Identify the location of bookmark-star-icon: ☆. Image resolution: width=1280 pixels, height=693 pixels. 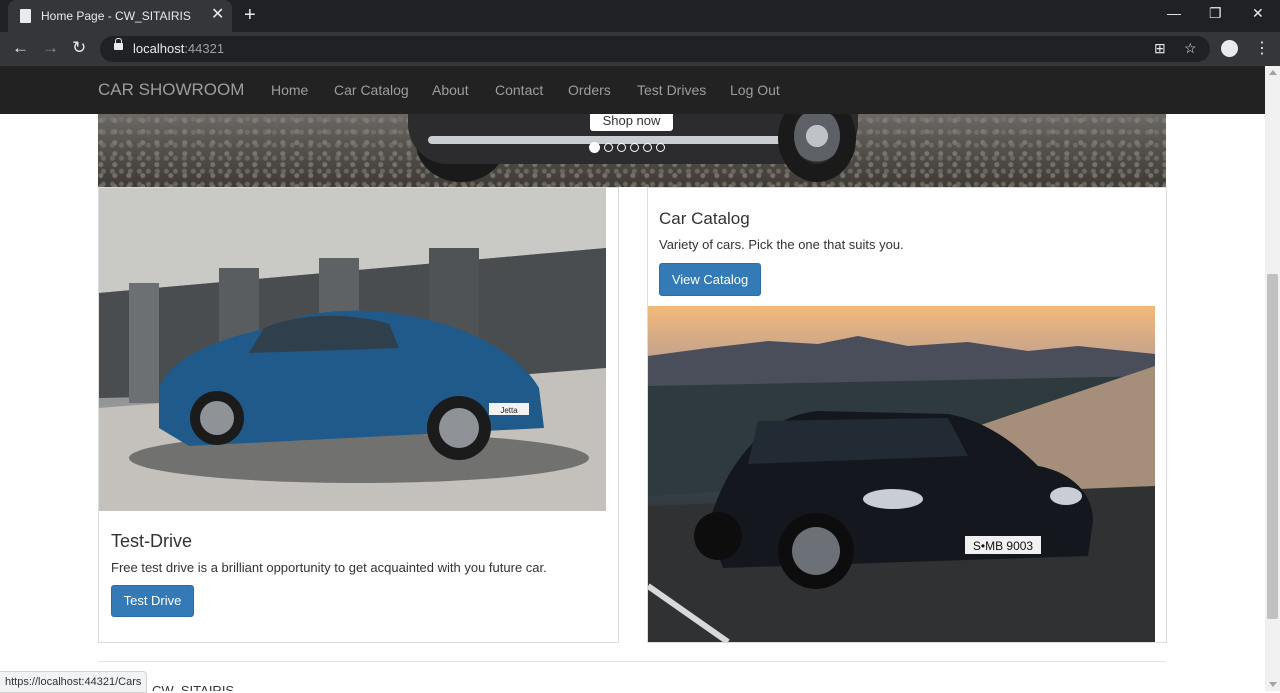
(1190, 48).